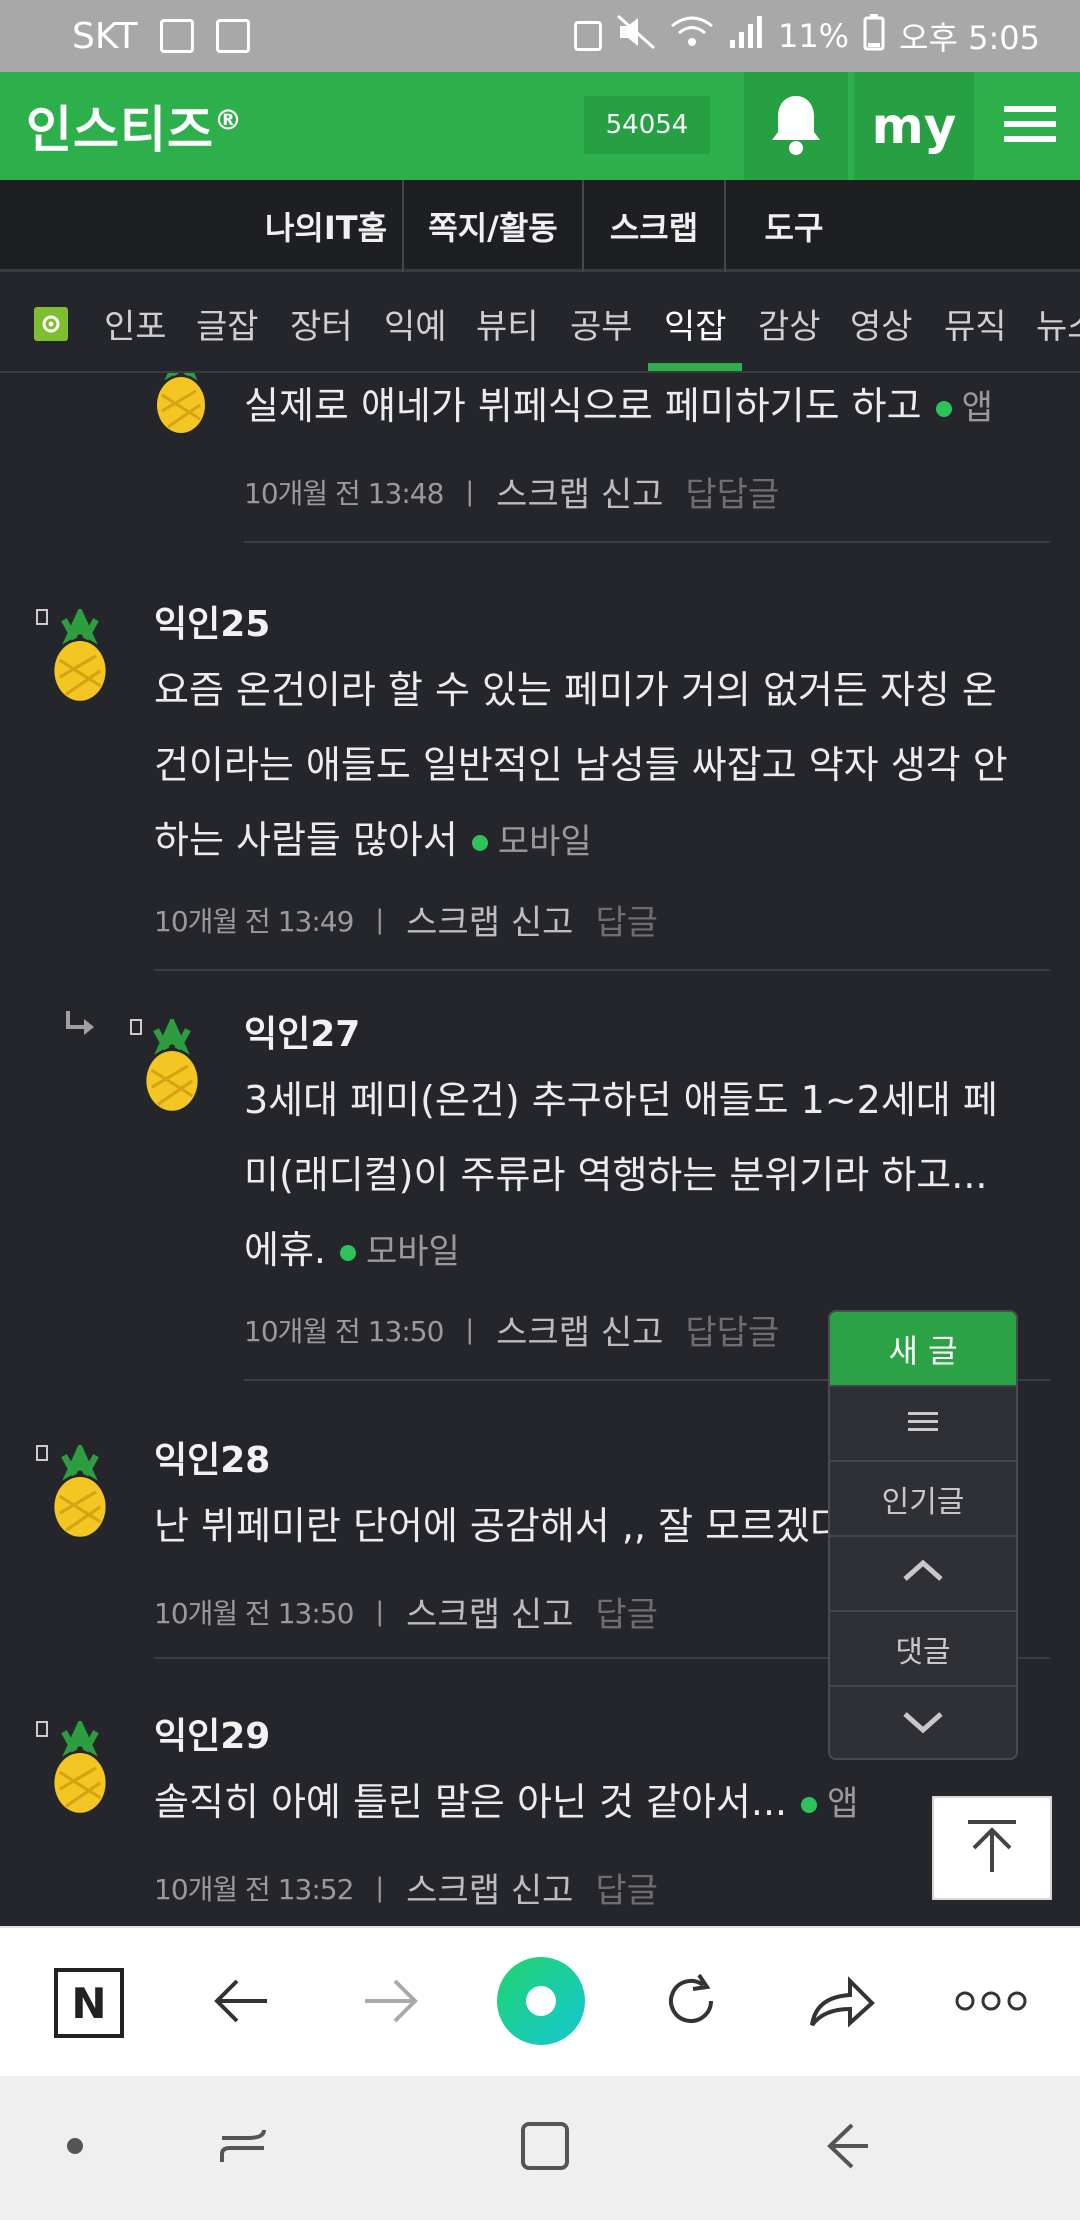 This screenshot has width=1080, height=2220. What do you see at coordinates (135, 323) in the screenshot?
I see `category-info: 인포` at bounding box center [135, 323].